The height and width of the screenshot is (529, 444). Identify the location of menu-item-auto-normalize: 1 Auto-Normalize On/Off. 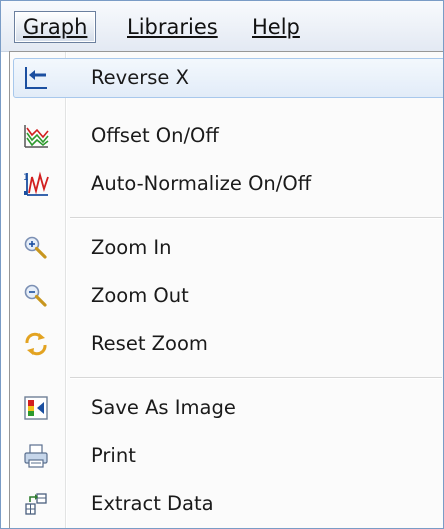
(228, 184).